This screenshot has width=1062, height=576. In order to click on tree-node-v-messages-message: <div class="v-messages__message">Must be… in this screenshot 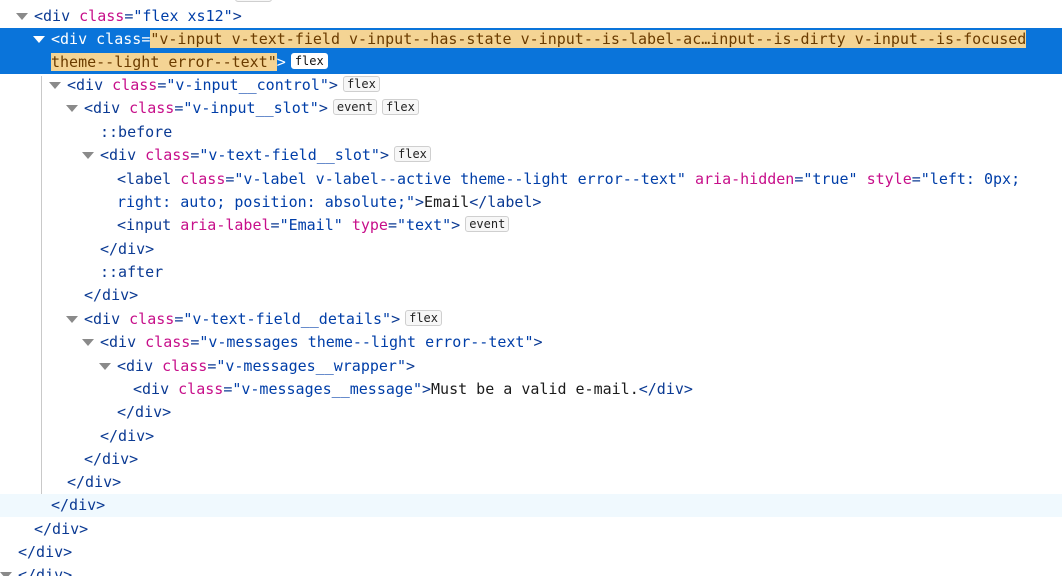, I will do `click(531, 389)`.